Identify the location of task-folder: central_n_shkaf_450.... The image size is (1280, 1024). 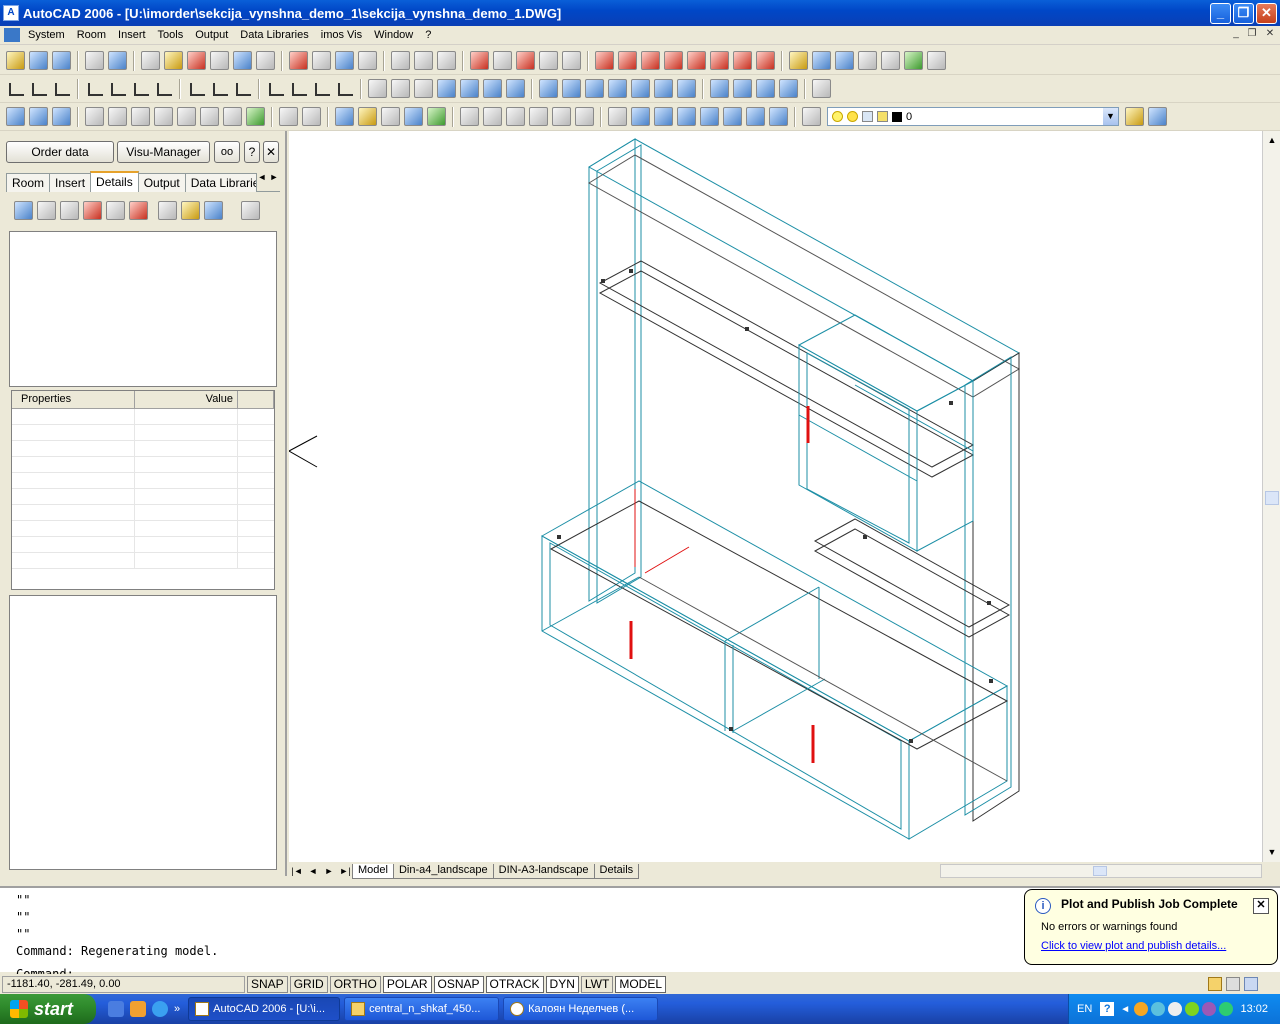
(422, 1009).